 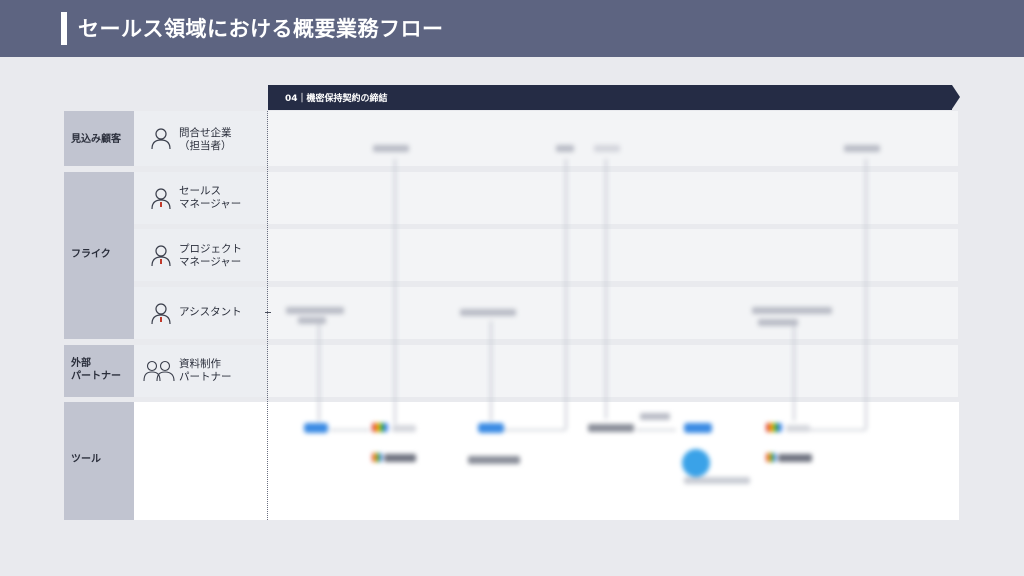 I want to click on section-label: 04｜機密保持契約の締結, so click(x=336, y=99).